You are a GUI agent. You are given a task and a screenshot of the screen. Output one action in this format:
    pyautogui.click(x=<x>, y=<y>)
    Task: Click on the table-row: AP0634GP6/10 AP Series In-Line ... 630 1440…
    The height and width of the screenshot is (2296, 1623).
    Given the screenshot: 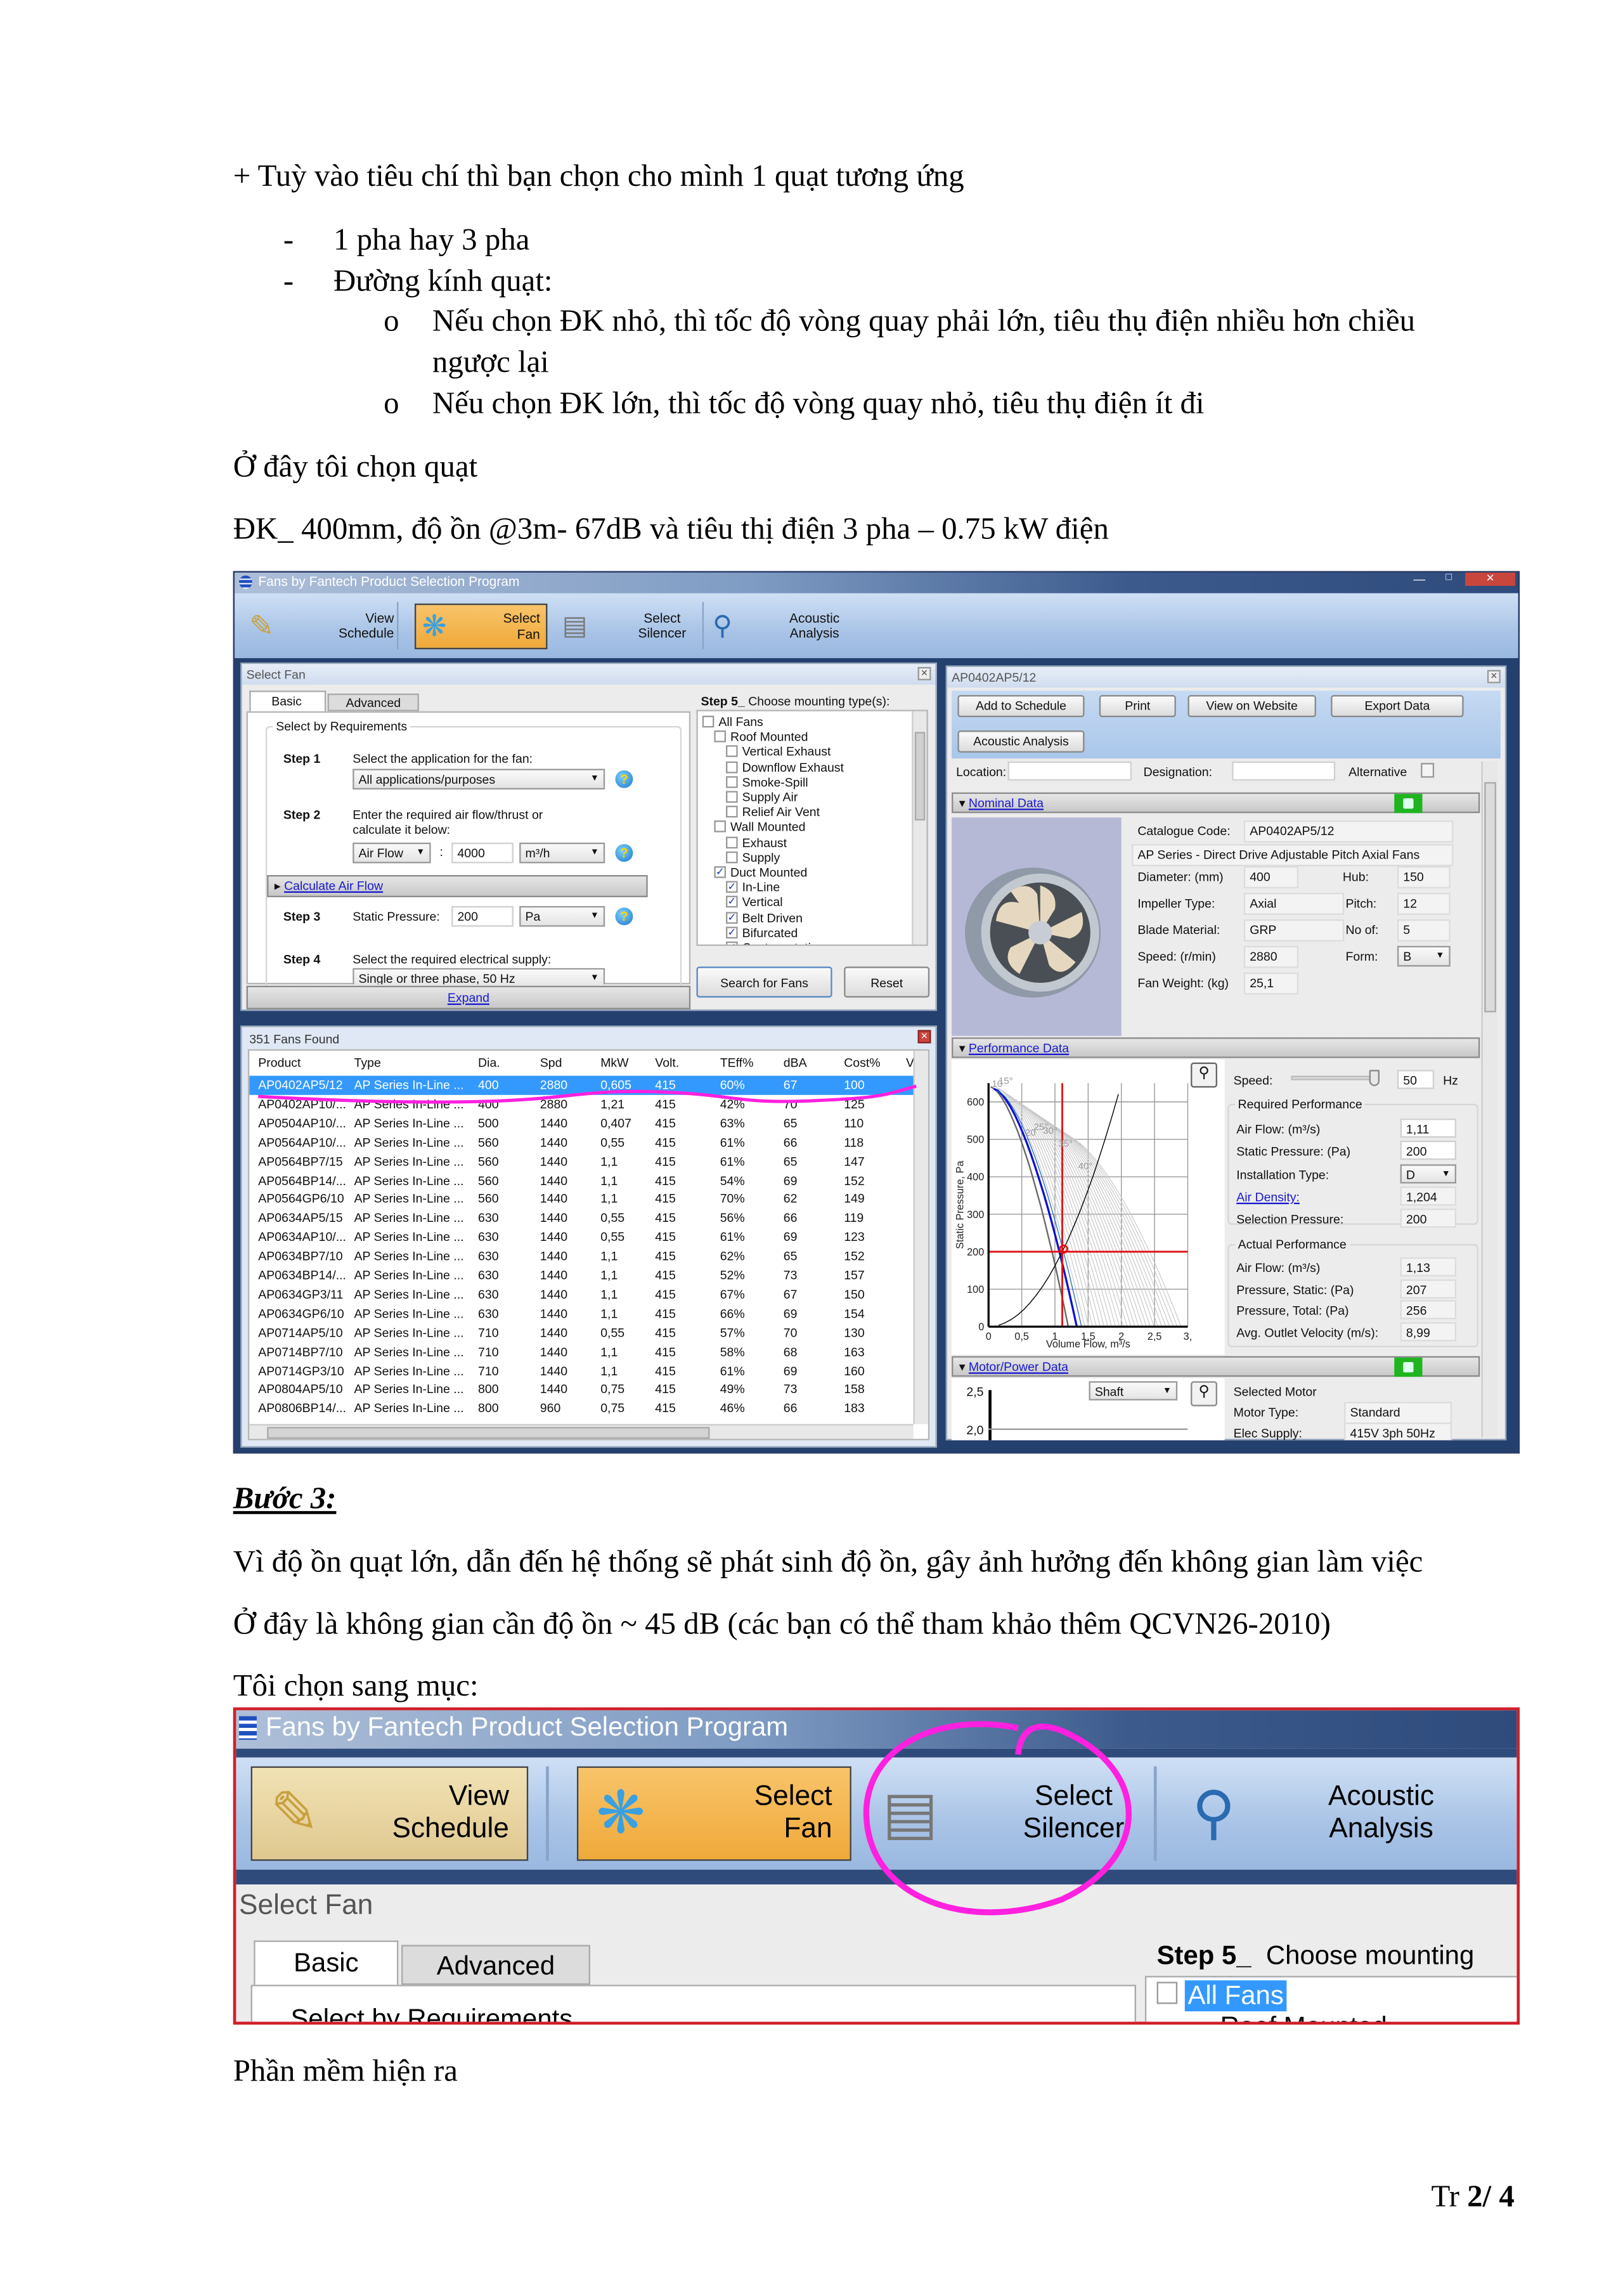 What is the action you would take?
    pyautogui.click(x=581, y=1313)
    